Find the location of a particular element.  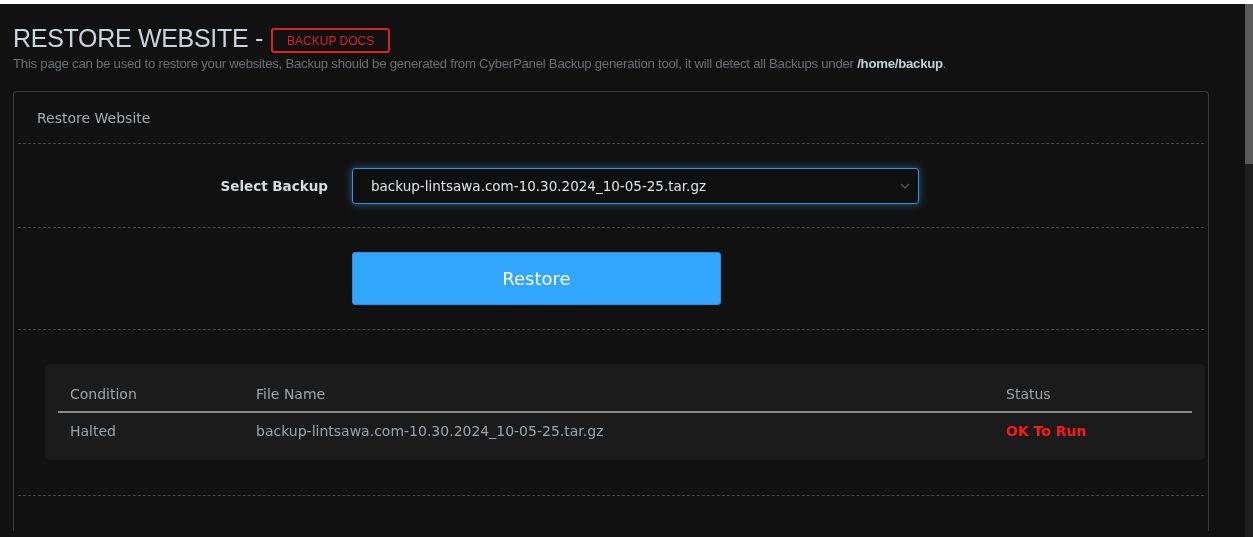

chevron-down-icon is located at coordinates (905, 186).